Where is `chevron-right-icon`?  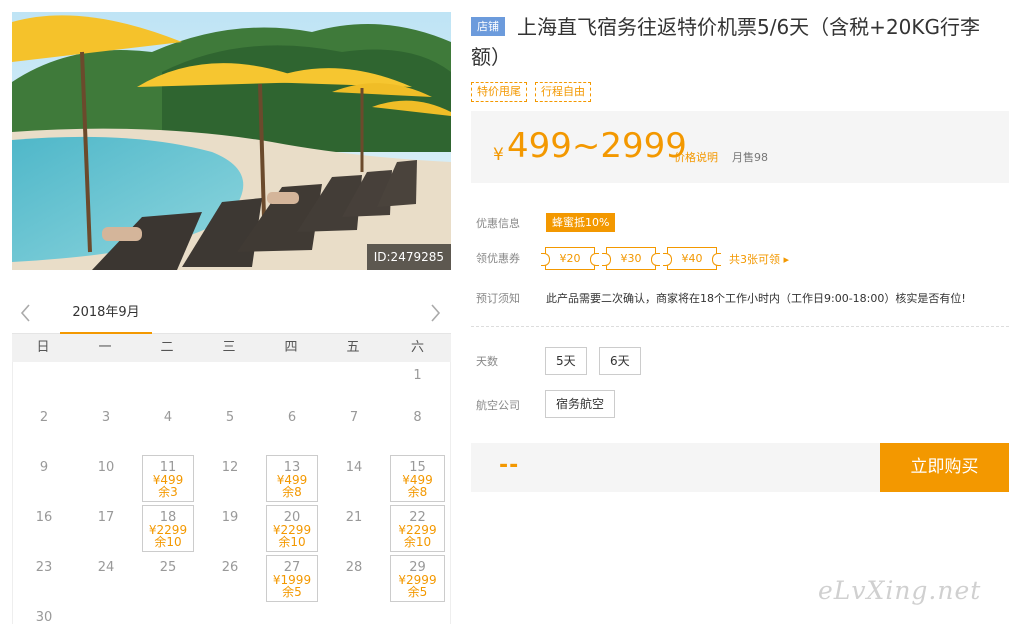 chevron-right-icon is located at coordinates (436, 313).